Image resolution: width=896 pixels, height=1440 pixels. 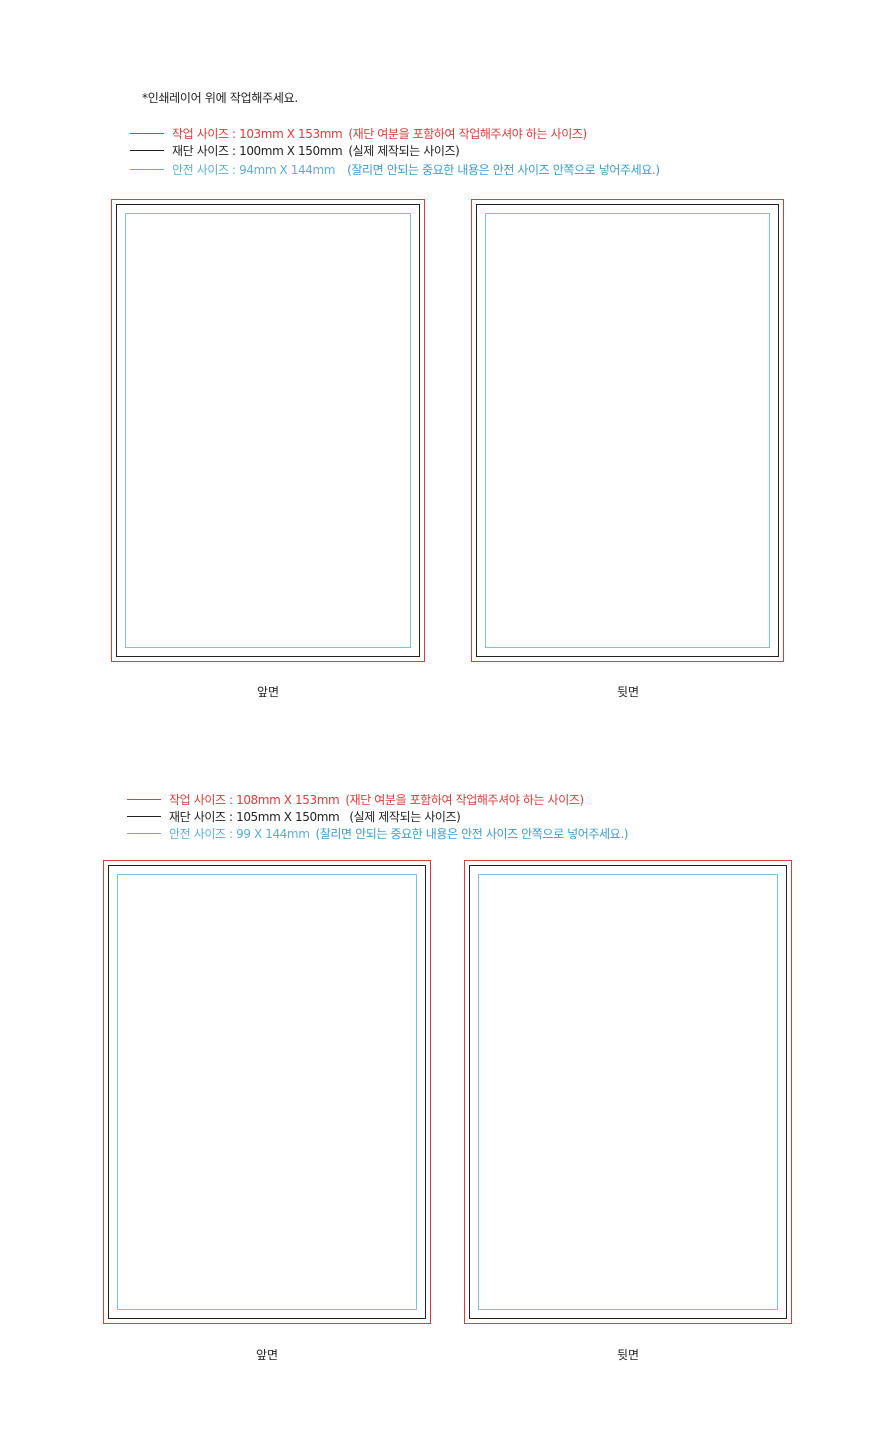 What do you see at coordinates (220, 98) in the screenshot?
I see `print-layer-note: *인쇄레이어 위에 작업해주세요.` at bounding box center [220, 98].